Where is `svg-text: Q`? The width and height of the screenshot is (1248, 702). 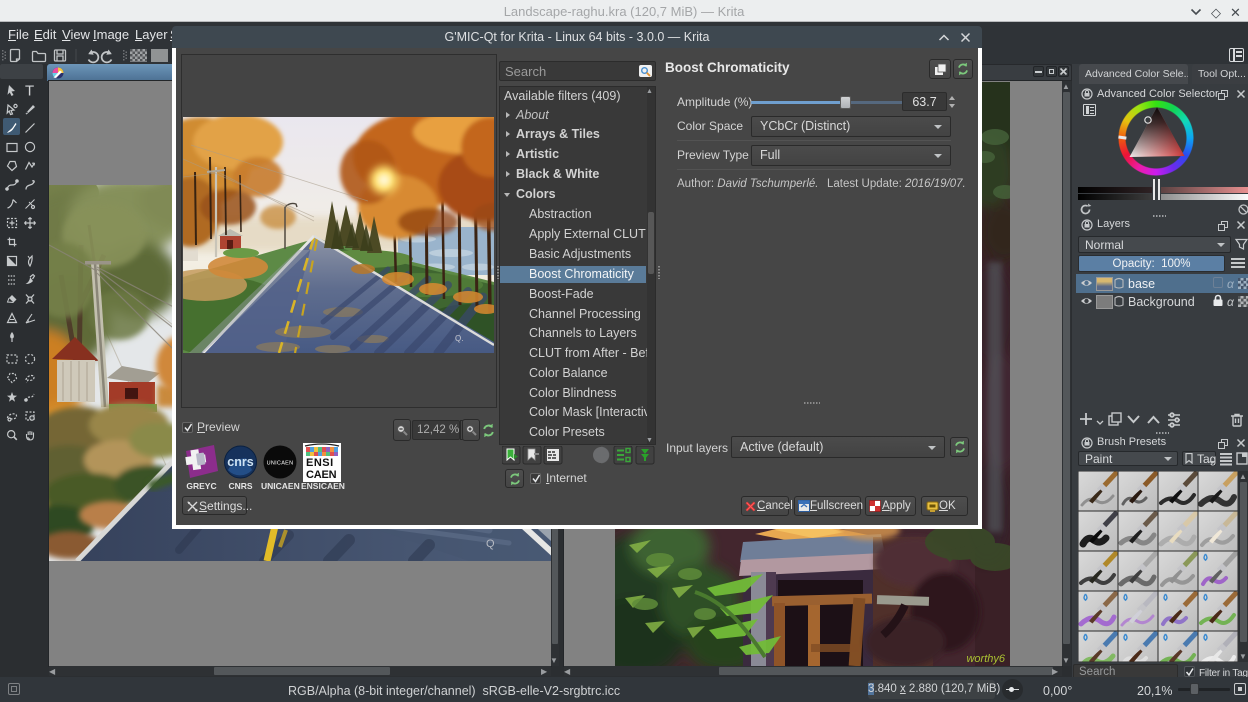
svg-text: Q is located at coordinates (490, 544).